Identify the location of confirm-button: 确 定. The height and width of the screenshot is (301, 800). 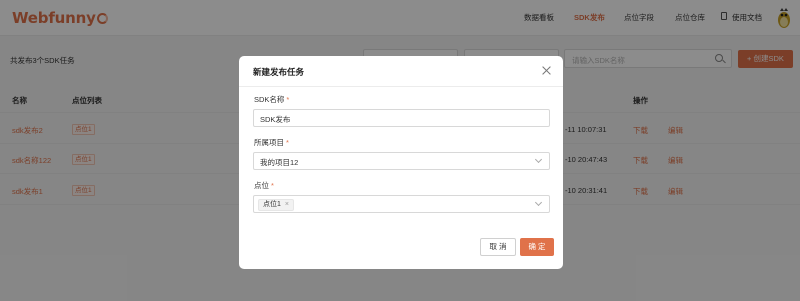
(537, 247).